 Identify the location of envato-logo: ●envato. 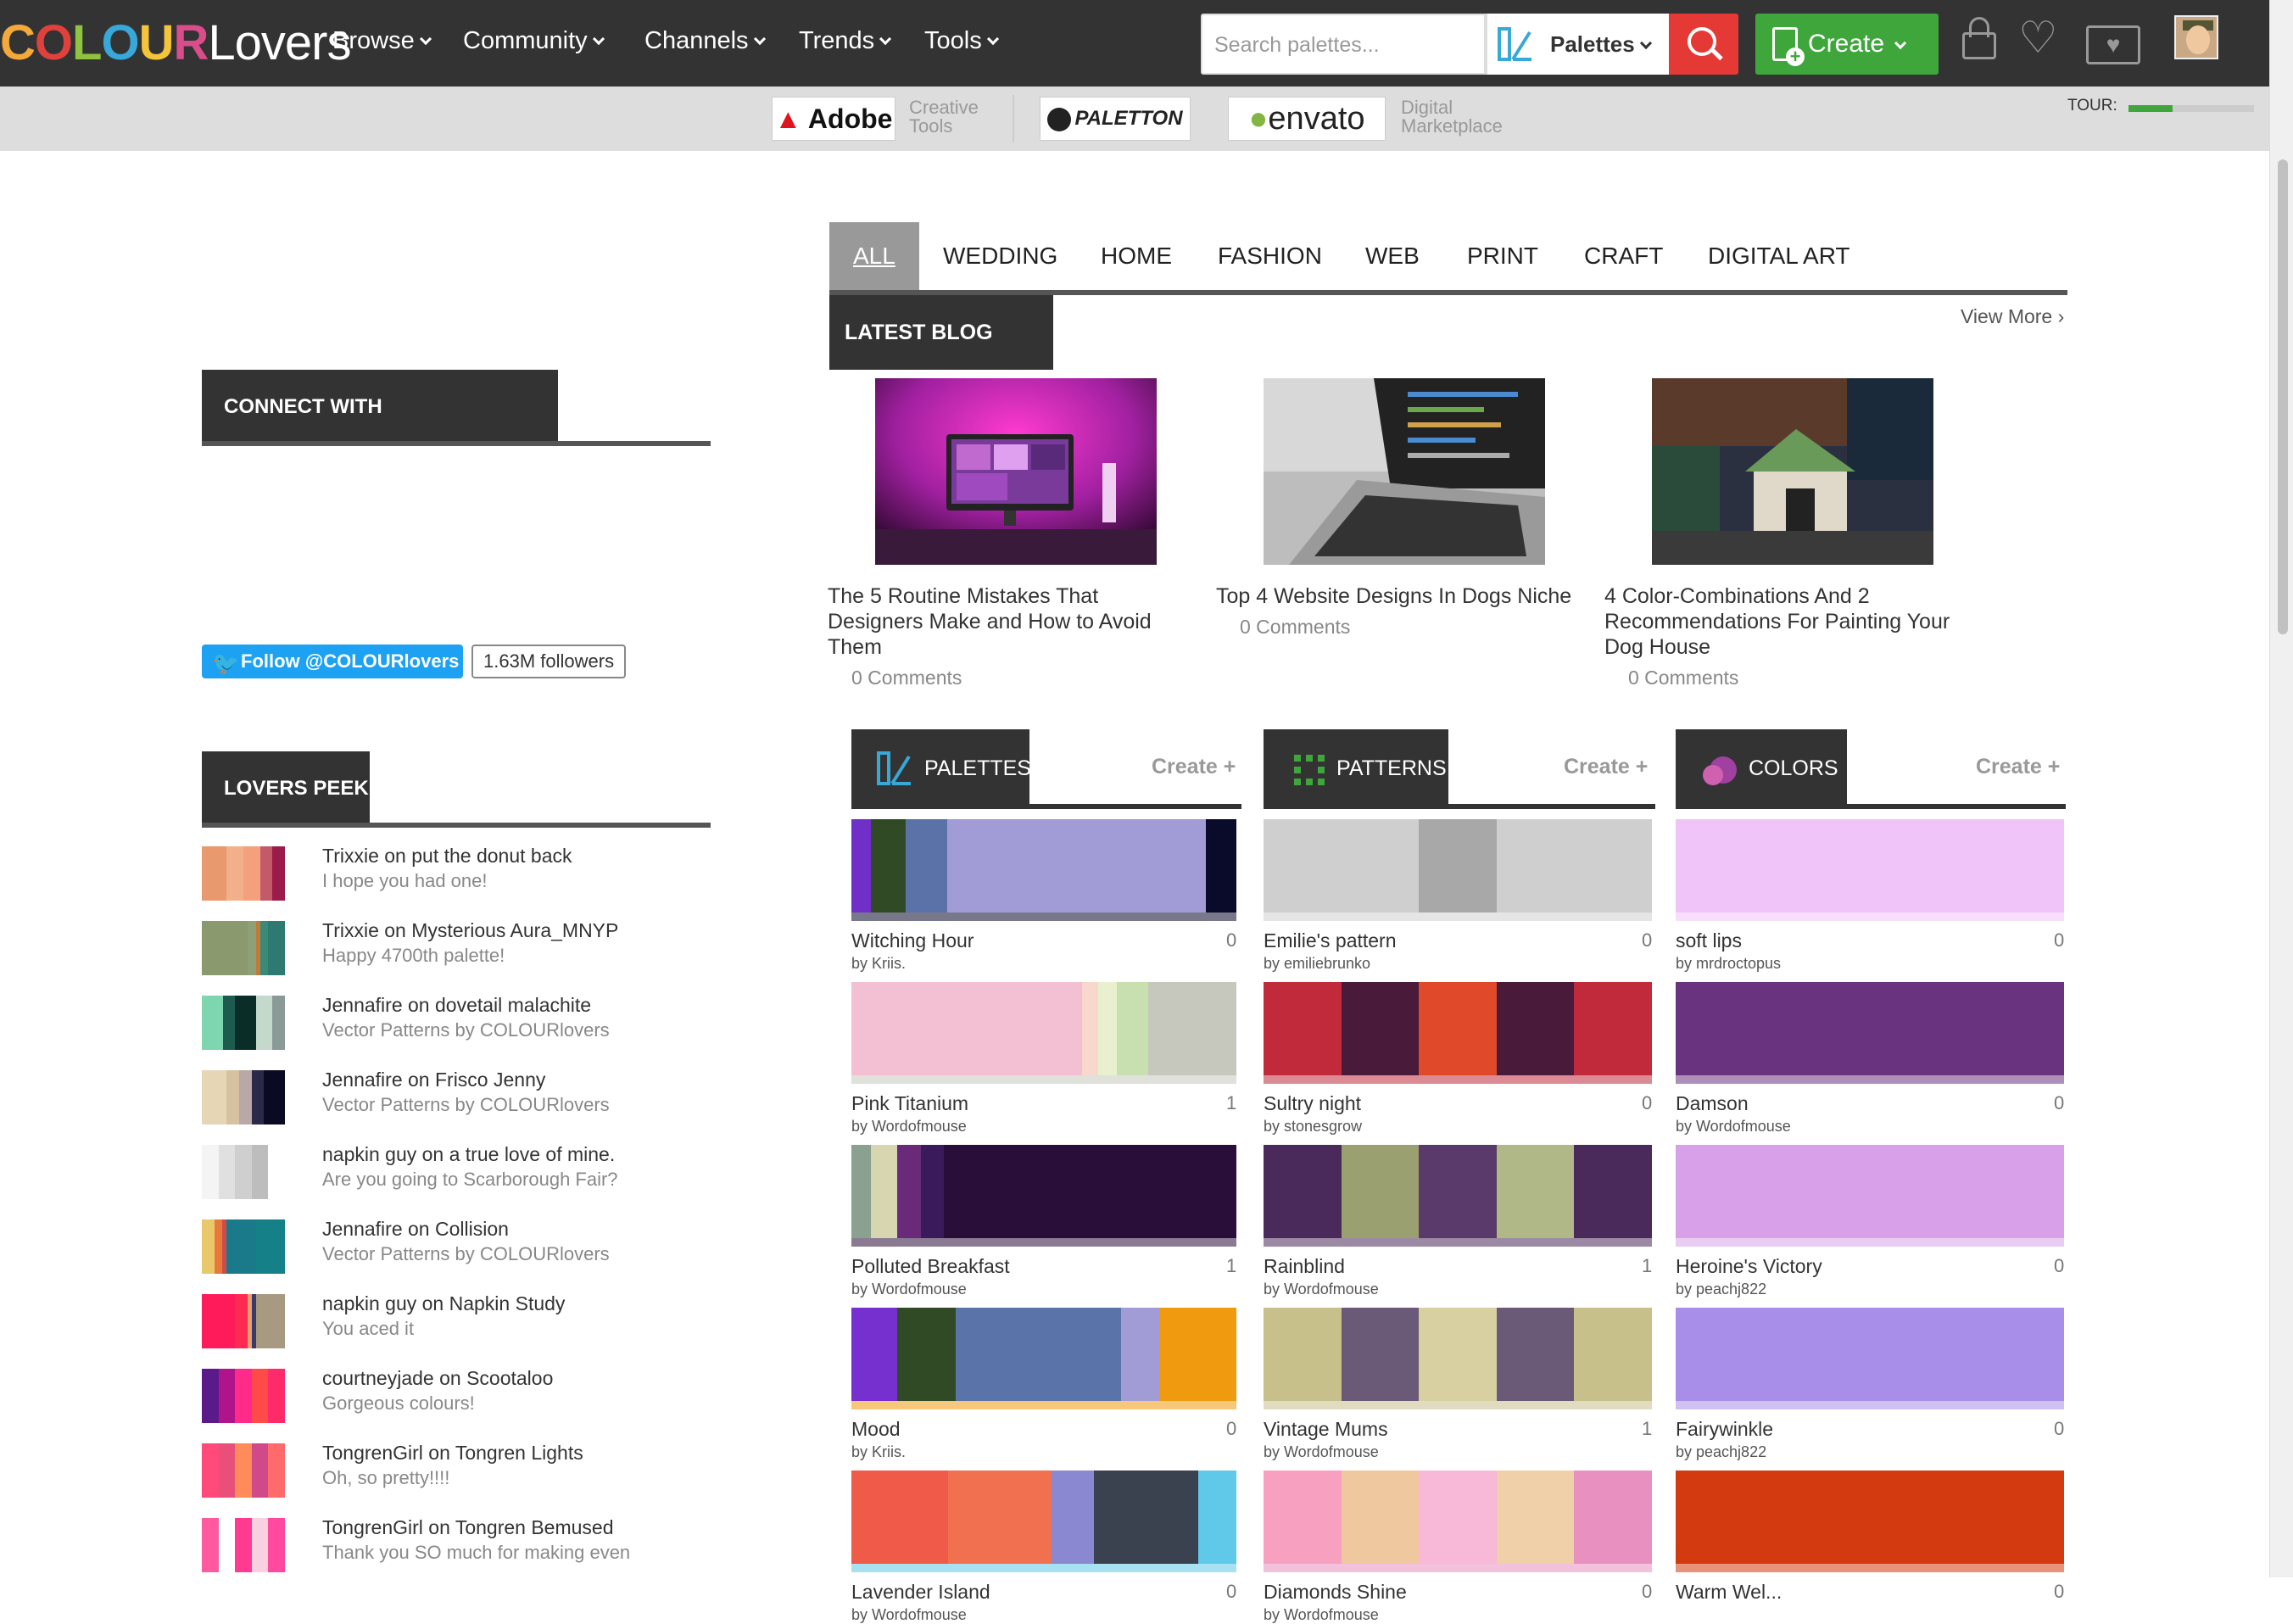
(1307, 119).